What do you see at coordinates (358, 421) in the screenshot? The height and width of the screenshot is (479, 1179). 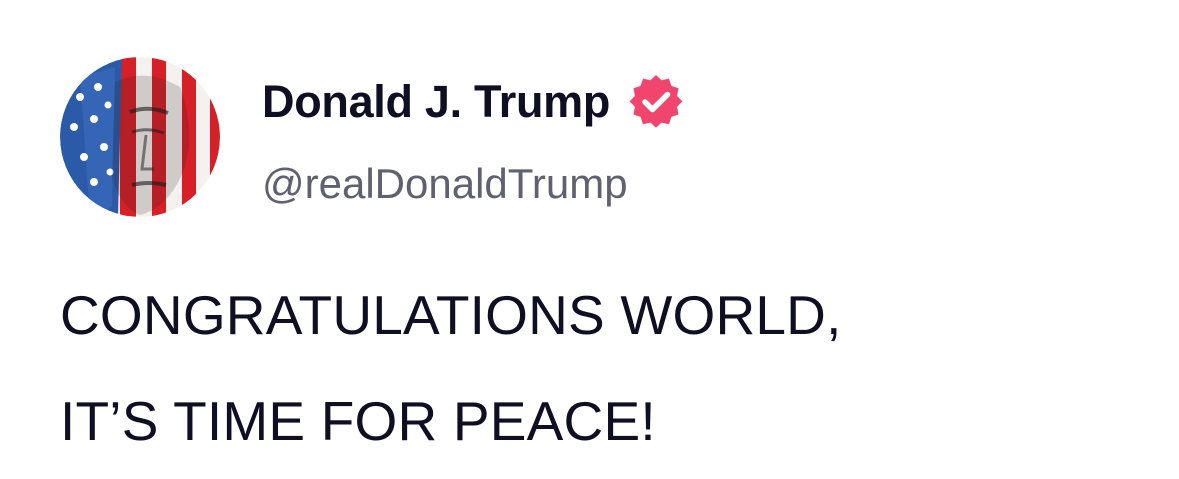 I see `post-text-line: IT’S TIME FOR PEACE!` at bounding box center [358, 421].